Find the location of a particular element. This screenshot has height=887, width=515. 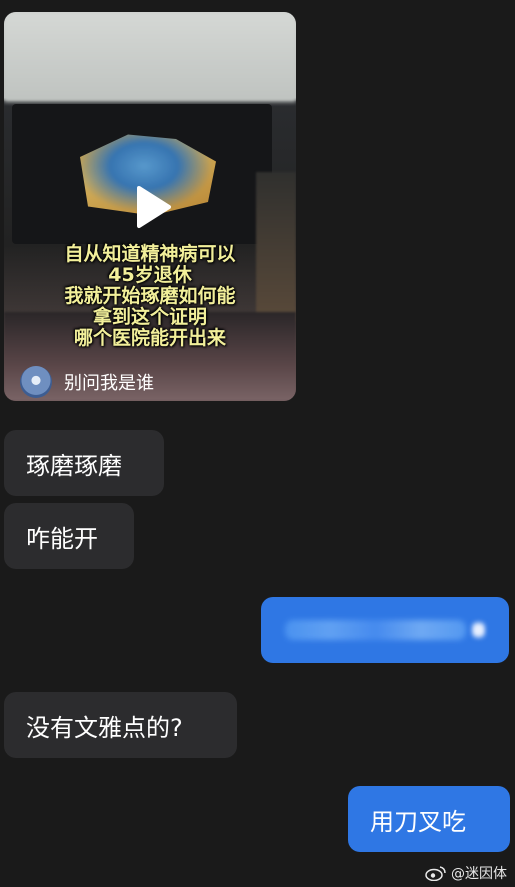

message-text: 咋能开 is located at coordinates (62, 538).